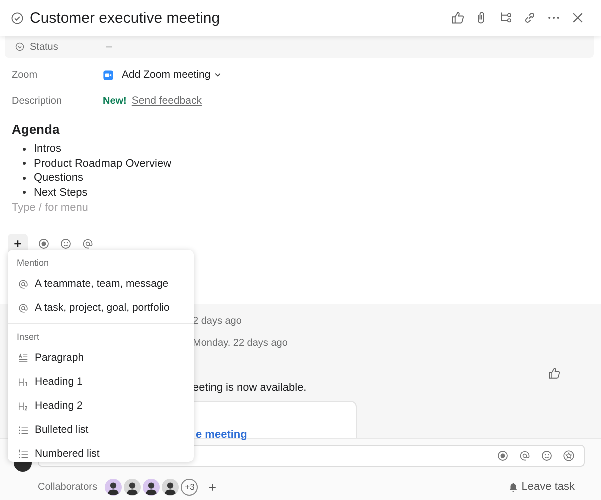 The width and height of the screenshot is (601, 500). I want to click on heading-one-icon, so click(23, 382).